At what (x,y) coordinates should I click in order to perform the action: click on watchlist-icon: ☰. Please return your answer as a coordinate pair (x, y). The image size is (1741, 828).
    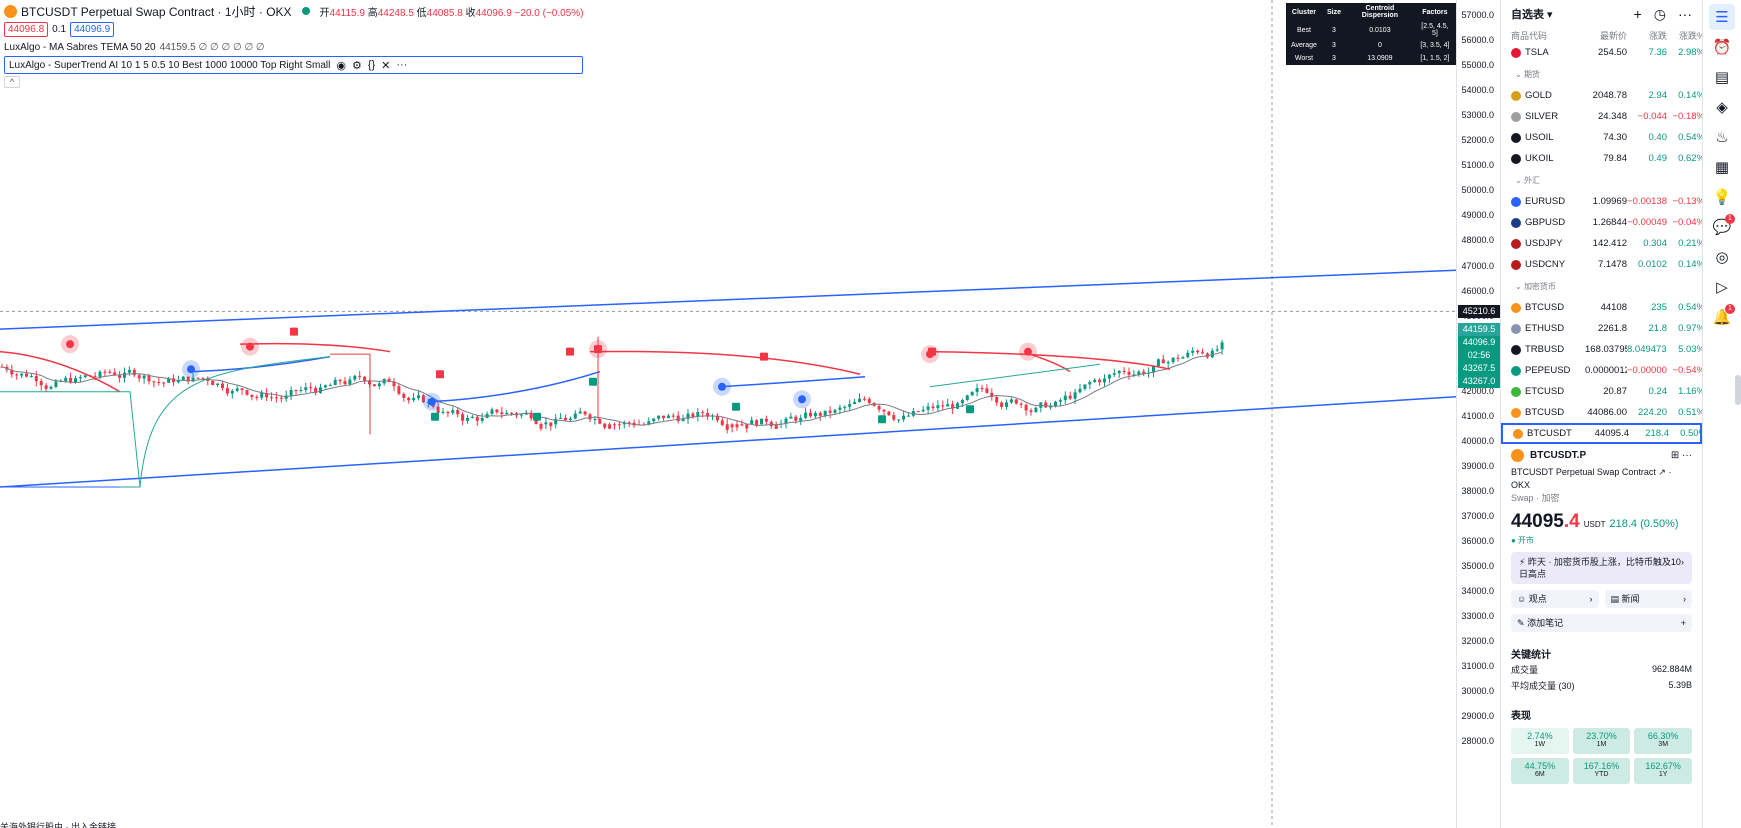
    Looking at the image, I should click on (1722, 17).